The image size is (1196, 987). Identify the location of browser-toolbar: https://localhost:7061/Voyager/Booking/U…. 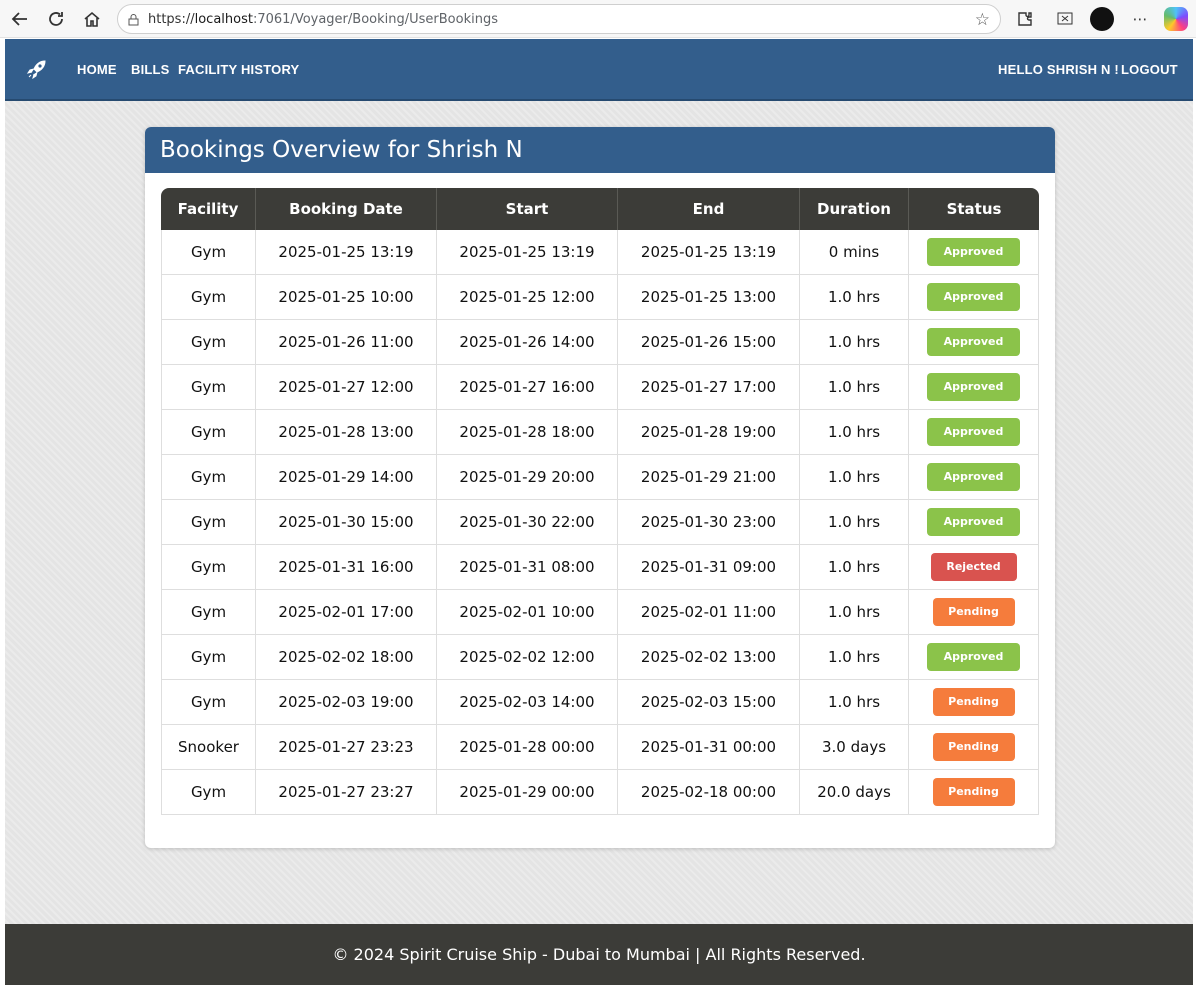
(598, 19).